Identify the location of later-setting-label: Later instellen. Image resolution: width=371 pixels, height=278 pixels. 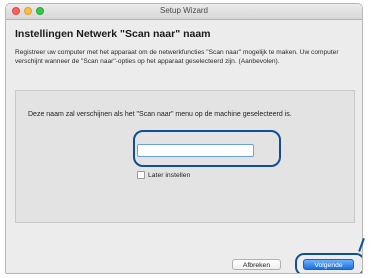
(169, 175).